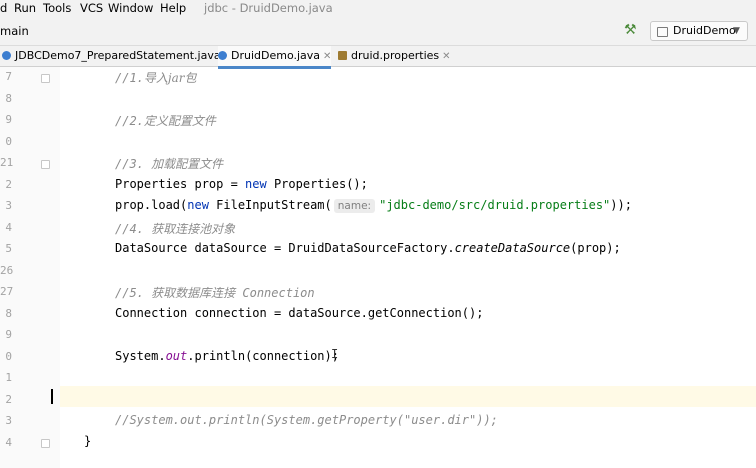 This screenshot has width=756, height=468. Describe the element at coordinates (7, 291) in the screenshot. I see `line-number: 27` at that location.